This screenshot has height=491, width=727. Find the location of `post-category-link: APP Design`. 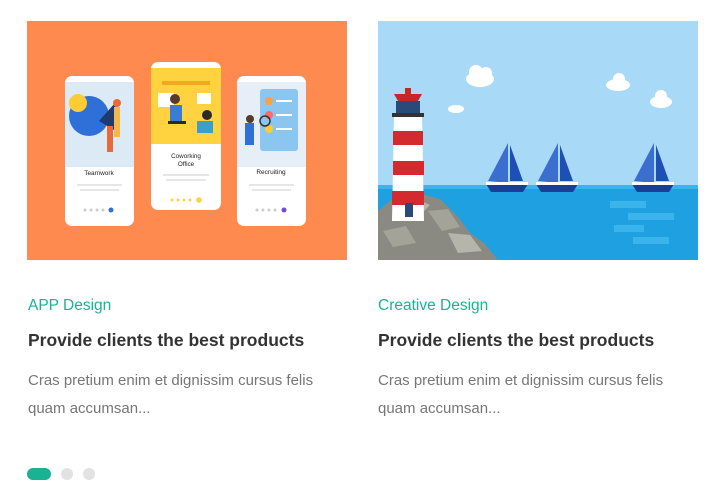

post-category-link: APP Design is located at coordinates (69, 306).